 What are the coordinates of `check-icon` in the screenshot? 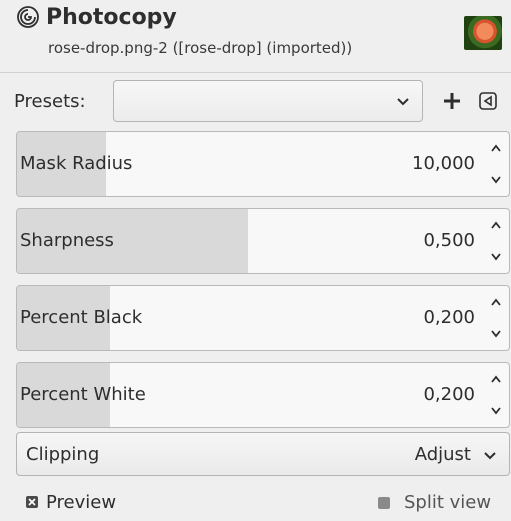 It's located at (32, 502).